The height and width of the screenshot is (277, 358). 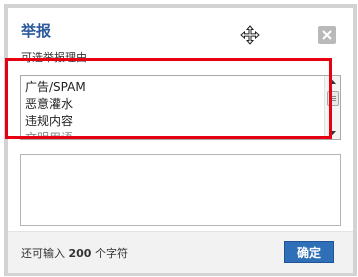 I want to click on remaining-chars: 还可输入 200 个字符, so click(x=74, y=253).